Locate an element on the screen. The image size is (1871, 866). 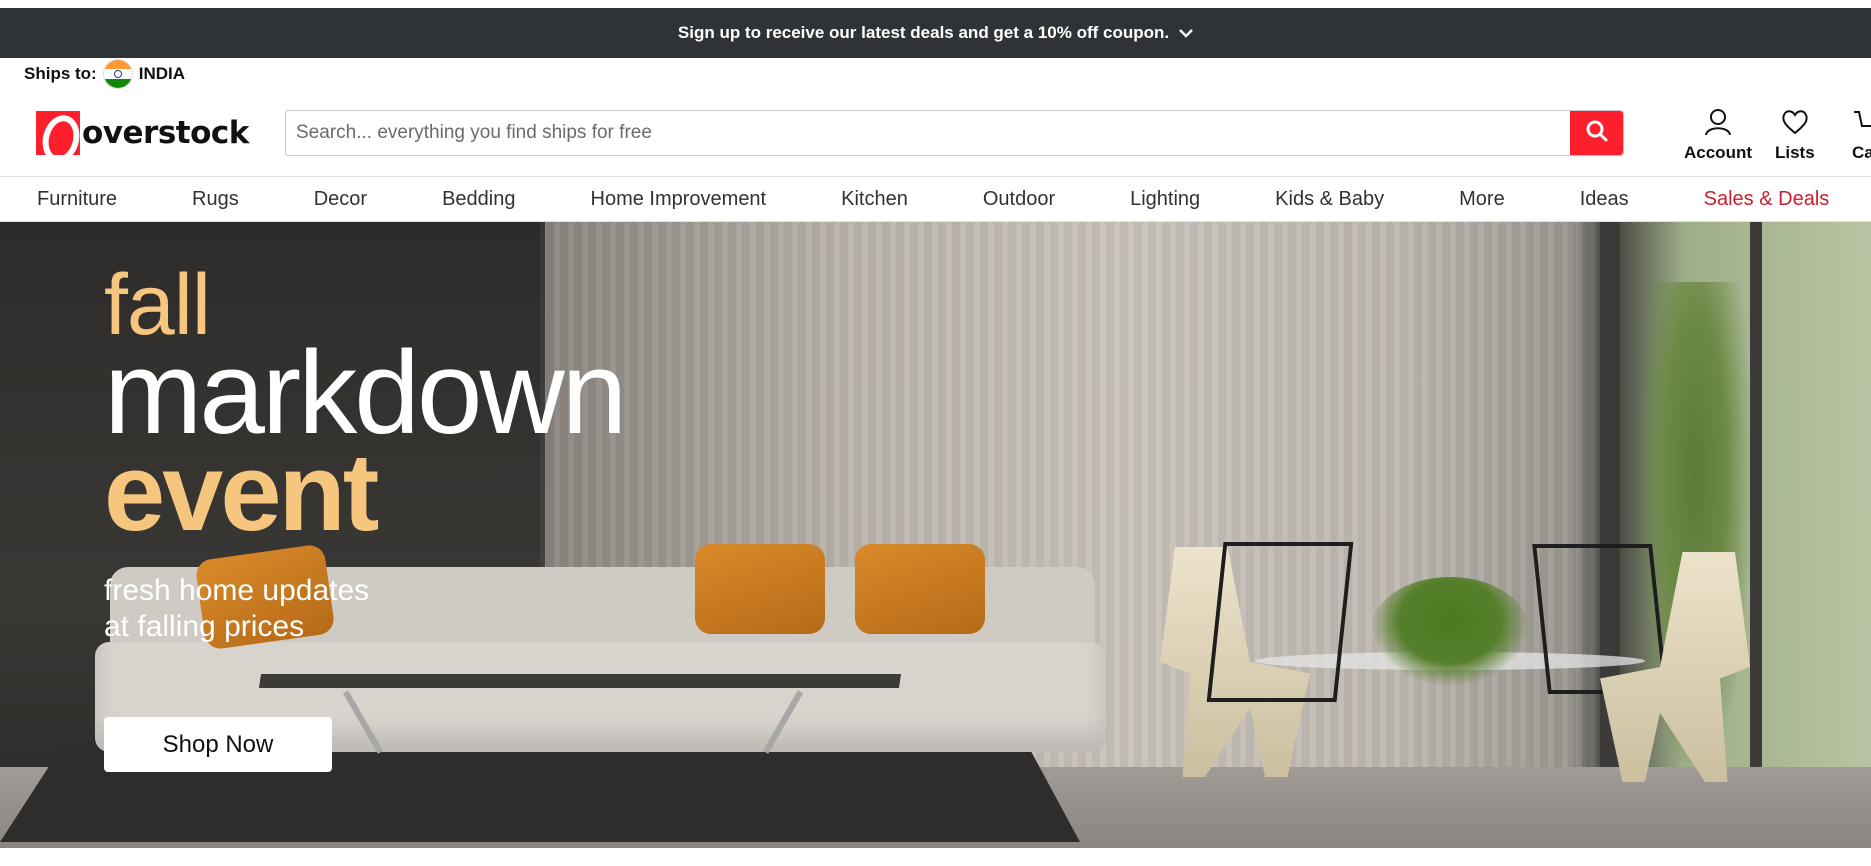
india-flag-icon is located at coordinates (117, 74).